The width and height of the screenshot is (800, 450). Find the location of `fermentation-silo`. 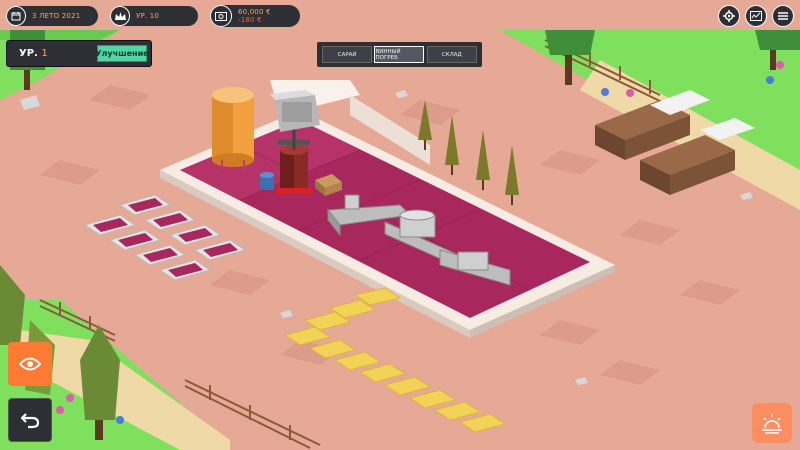

fermentation-silo is located at coordinates (233, 128).